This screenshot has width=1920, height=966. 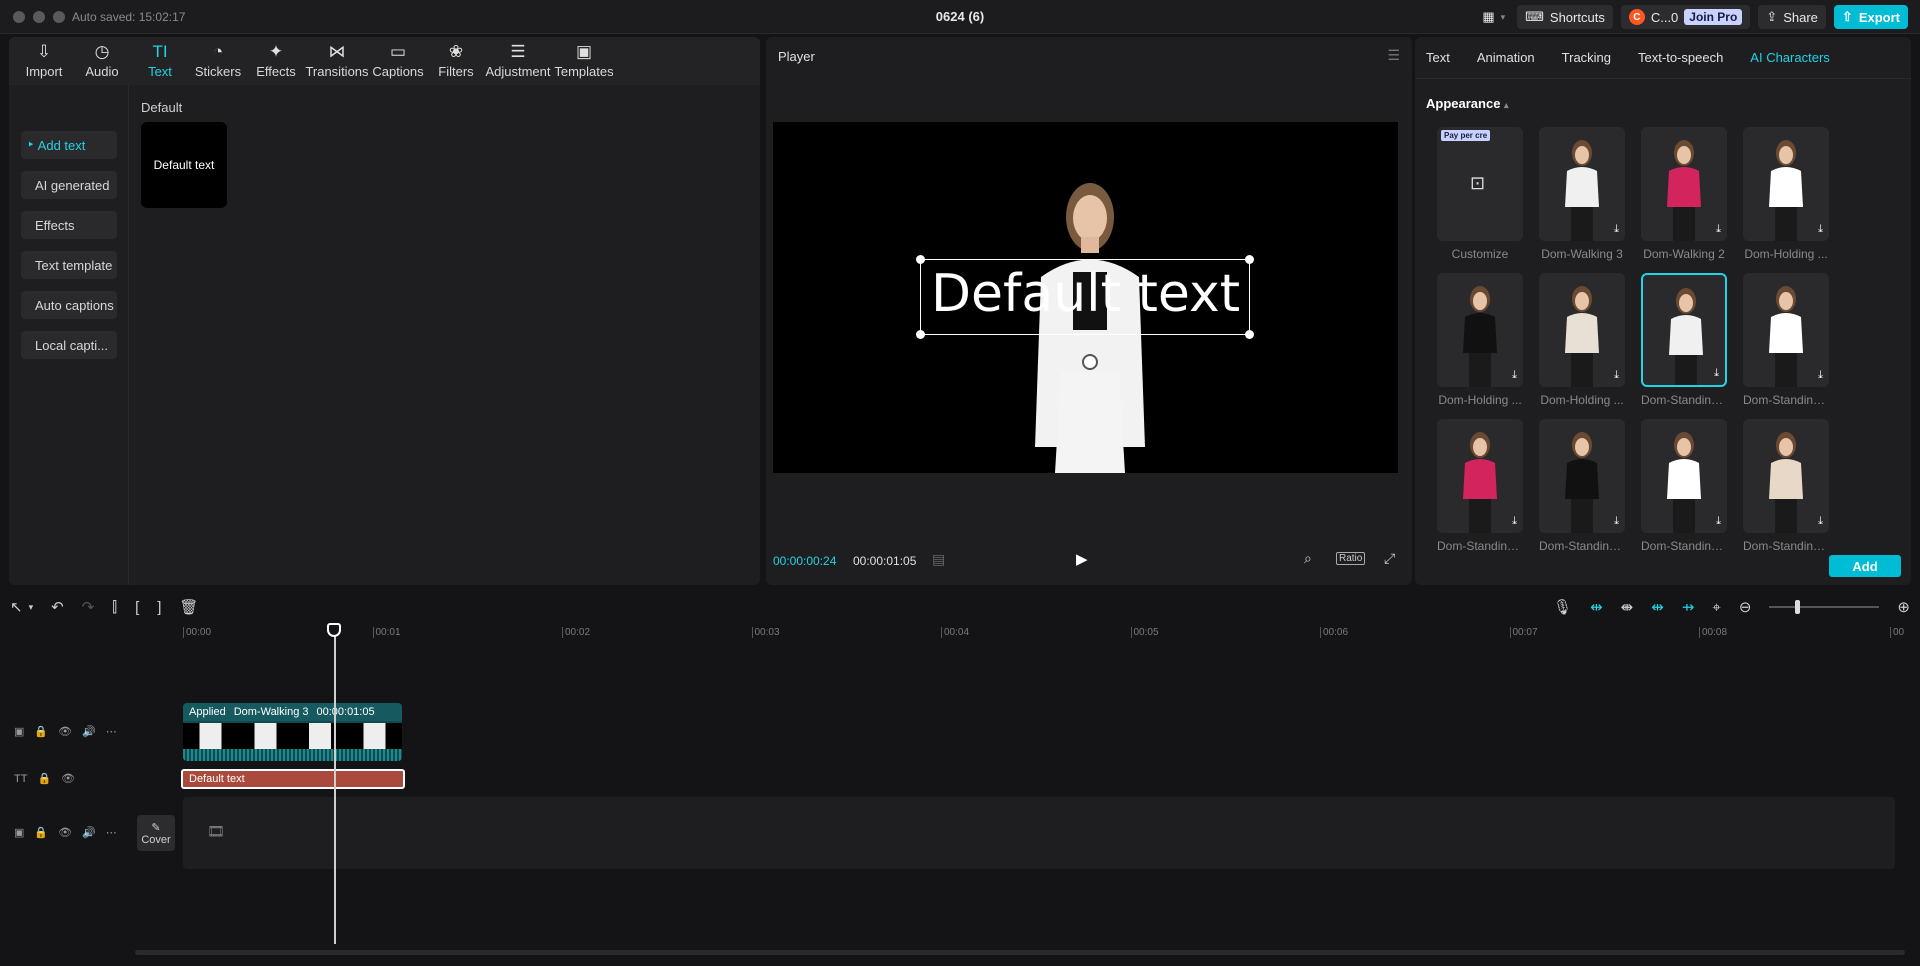 I want to click on character-card: Pay per cre ⊡ Customize, so click(x=1480, y=194).